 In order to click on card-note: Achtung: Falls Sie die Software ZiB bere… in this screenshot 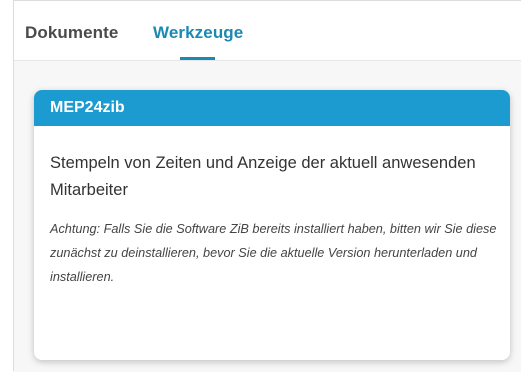, I will do `click(273, 253)`.